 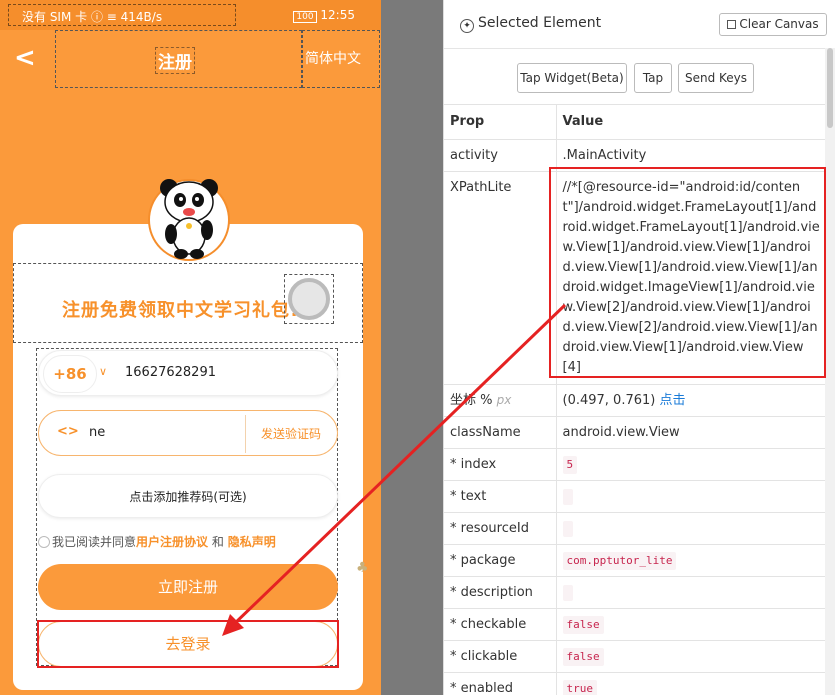 What do you see at coordinates (188, 587) in the screenshot?
I see `register-button: 立即注册` at bounding box center [188, 587].